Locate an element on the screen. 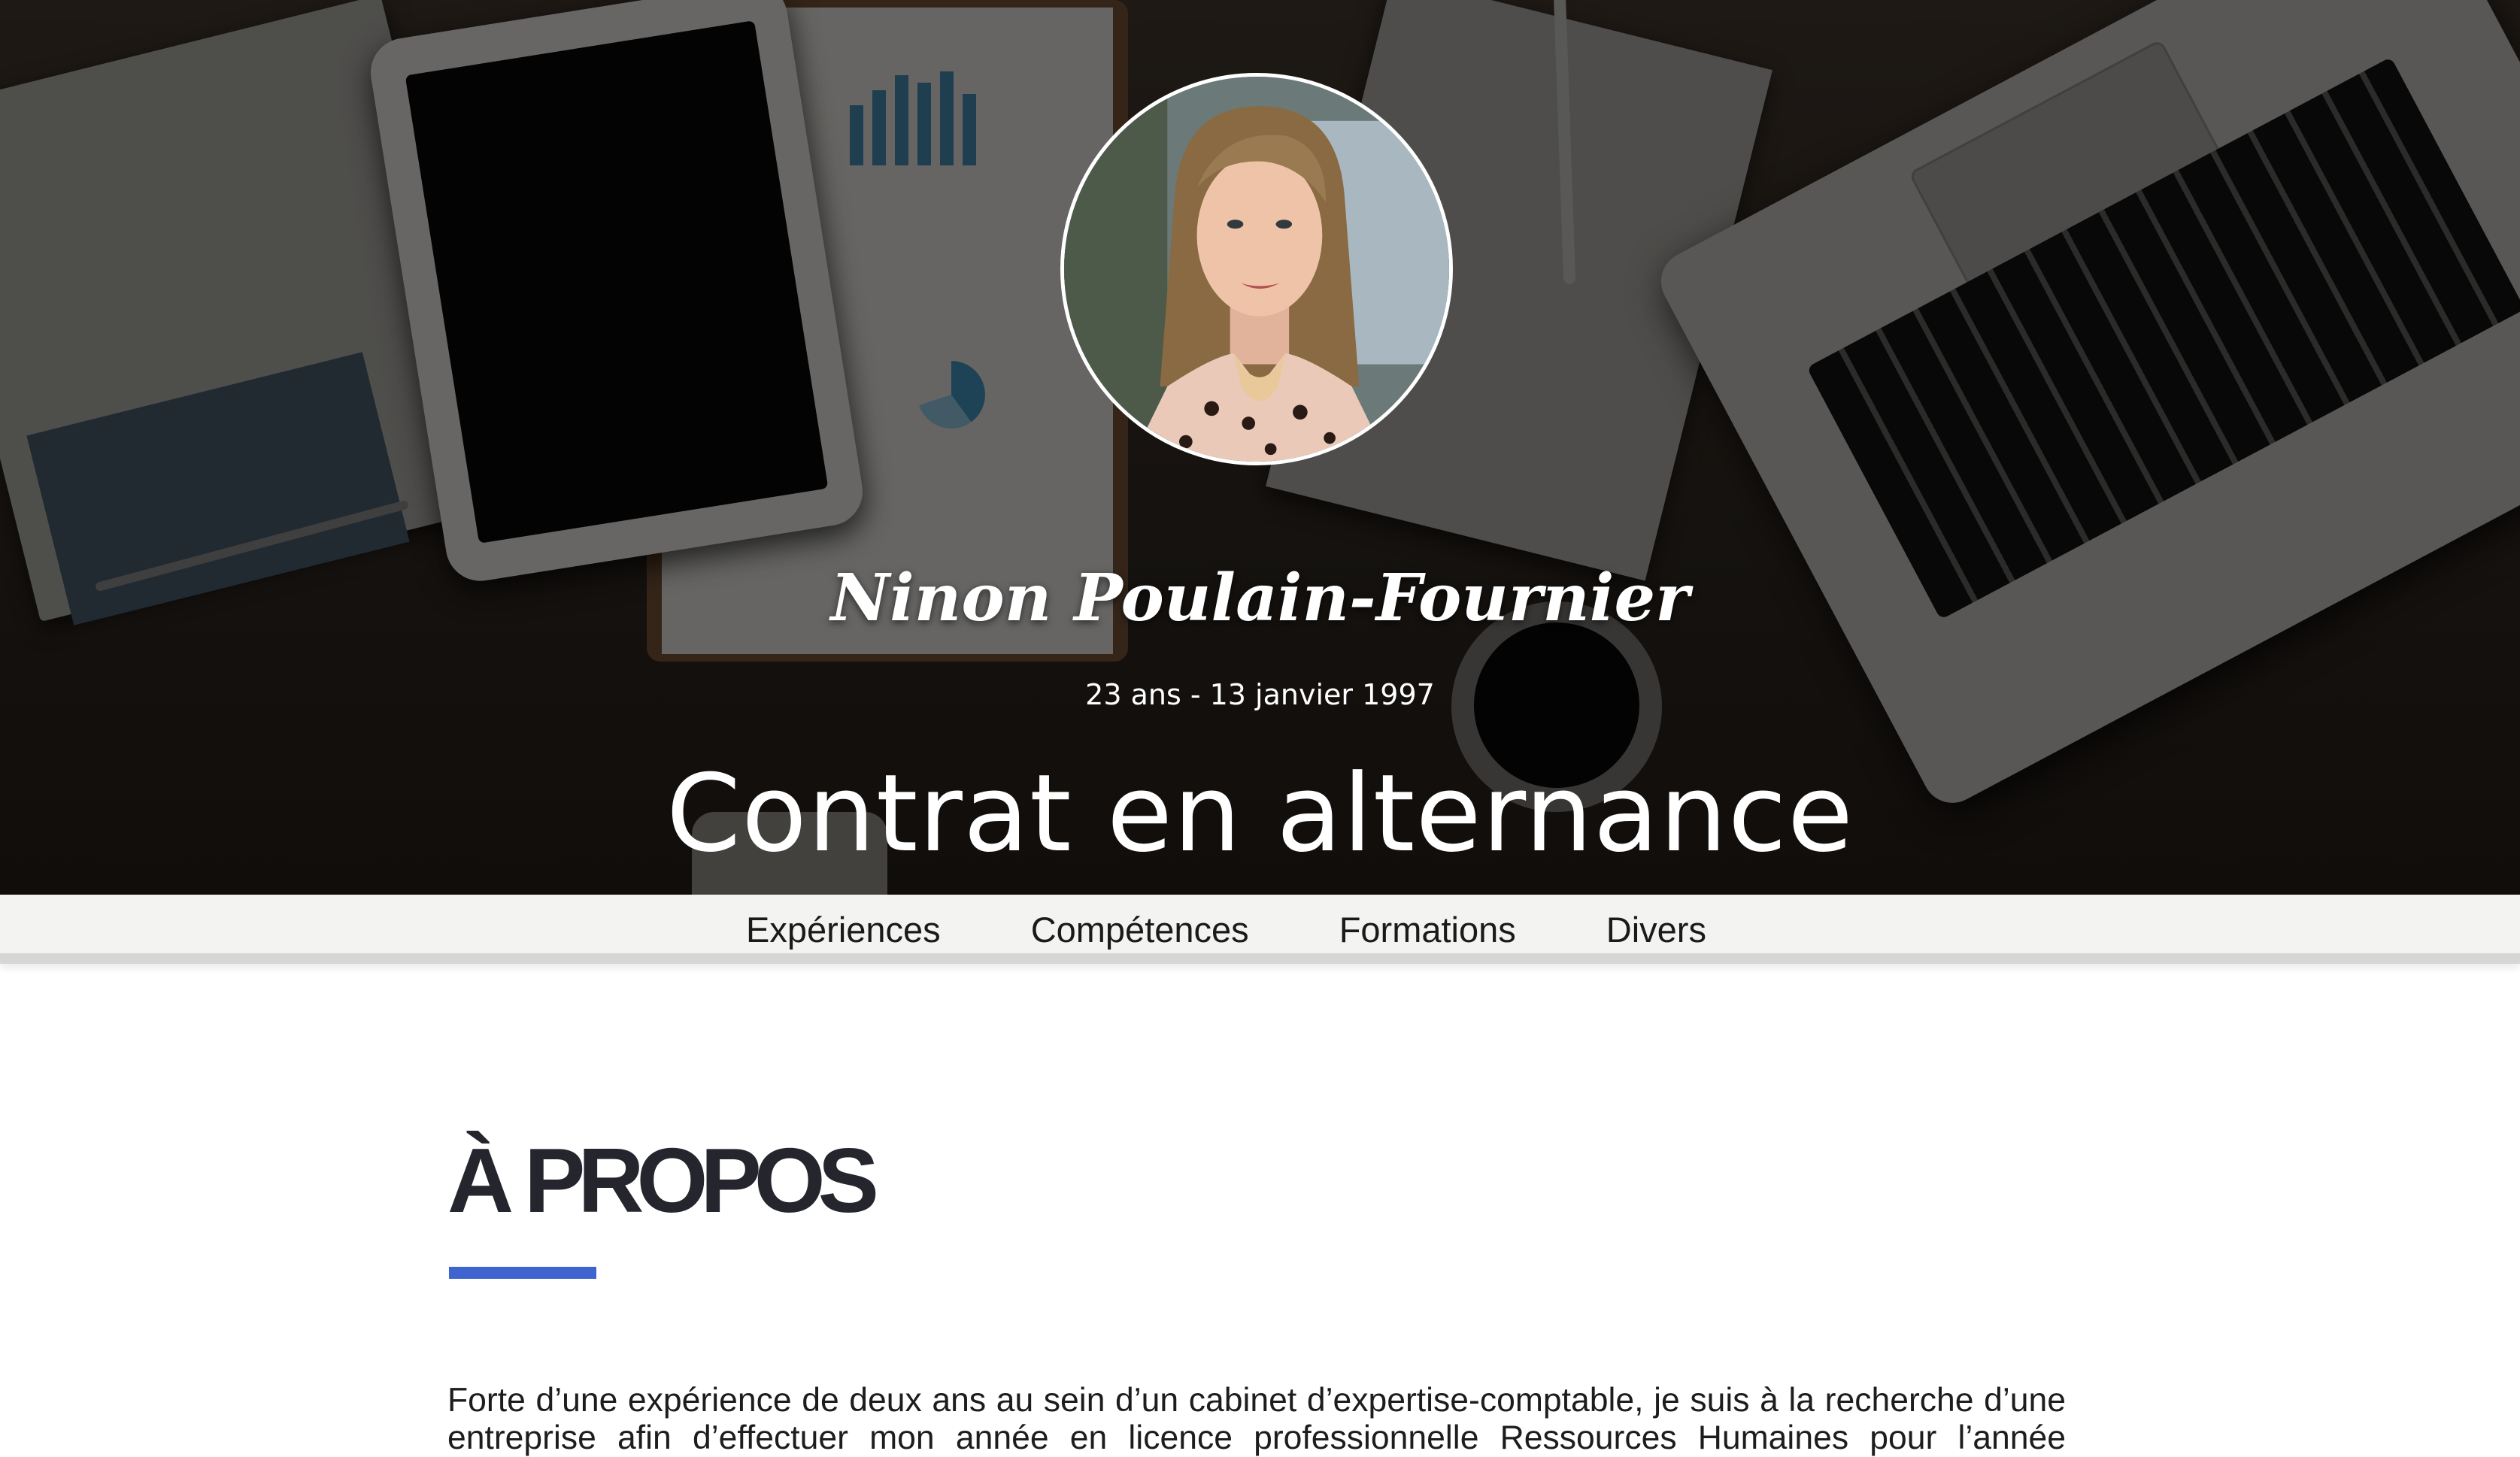 Image resolution: width=2520 pixels, height=1457 pixels. avatar is located at coordinates (1256, 269).